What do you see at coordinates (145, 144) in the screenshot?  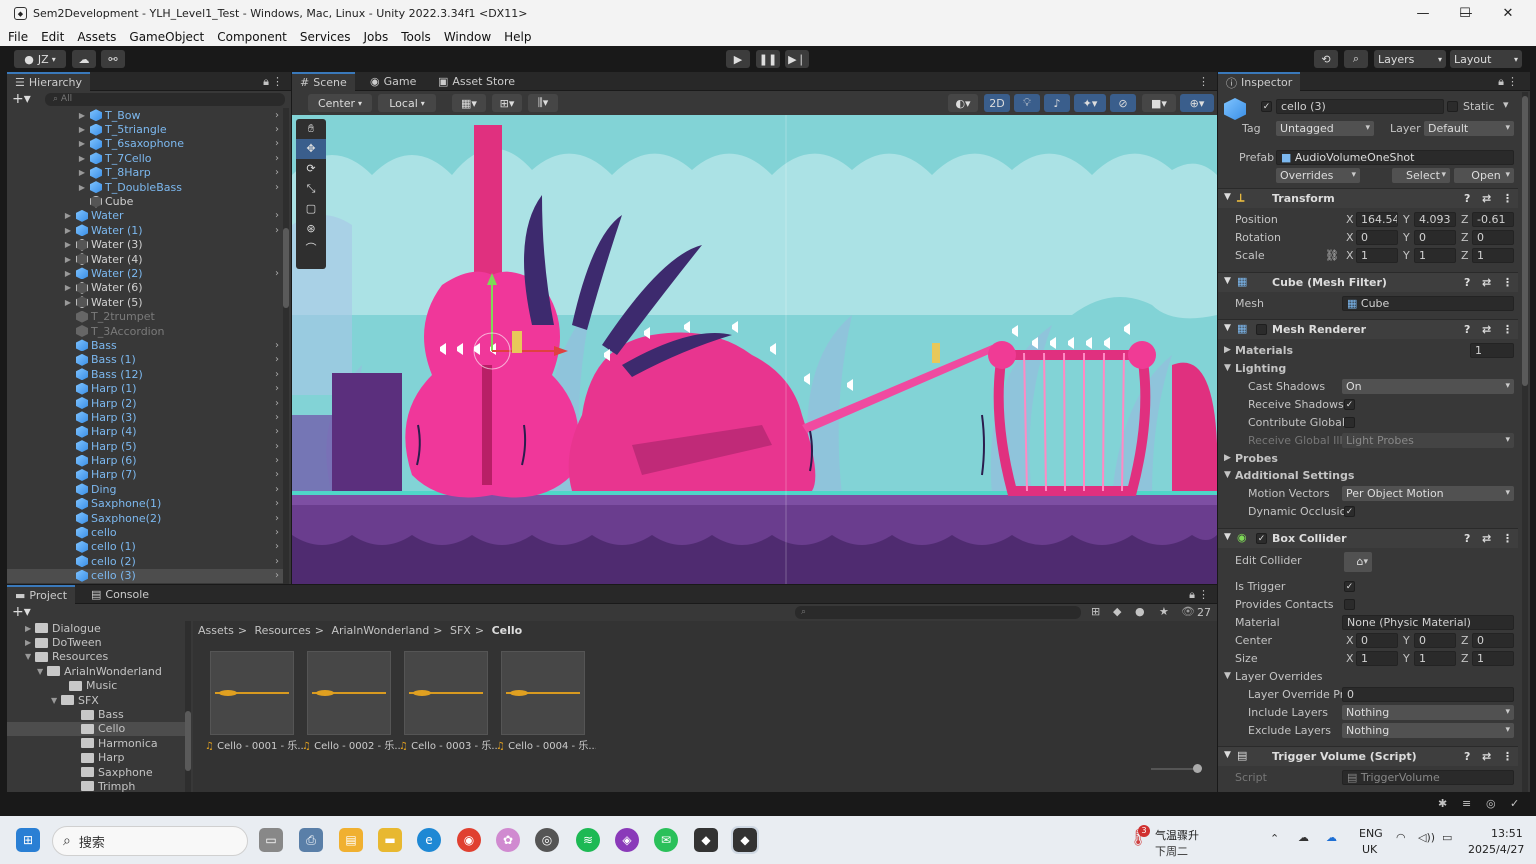 I see `hierarchy-item: ▶ T_6saxophone ›` at bounding box center [145, 144].